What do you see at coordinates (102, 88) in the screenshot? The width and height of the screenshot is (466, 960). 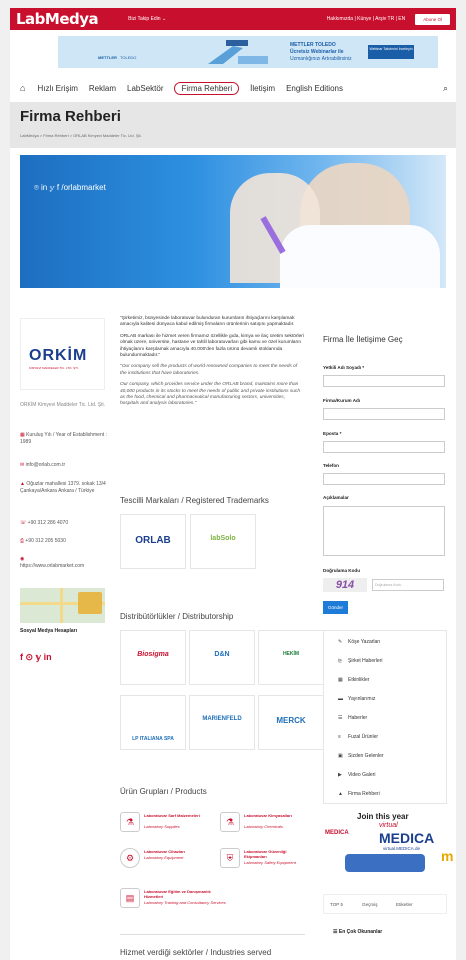 I see `nav-item-ads: Reklam` at bounding box center [102, 88].